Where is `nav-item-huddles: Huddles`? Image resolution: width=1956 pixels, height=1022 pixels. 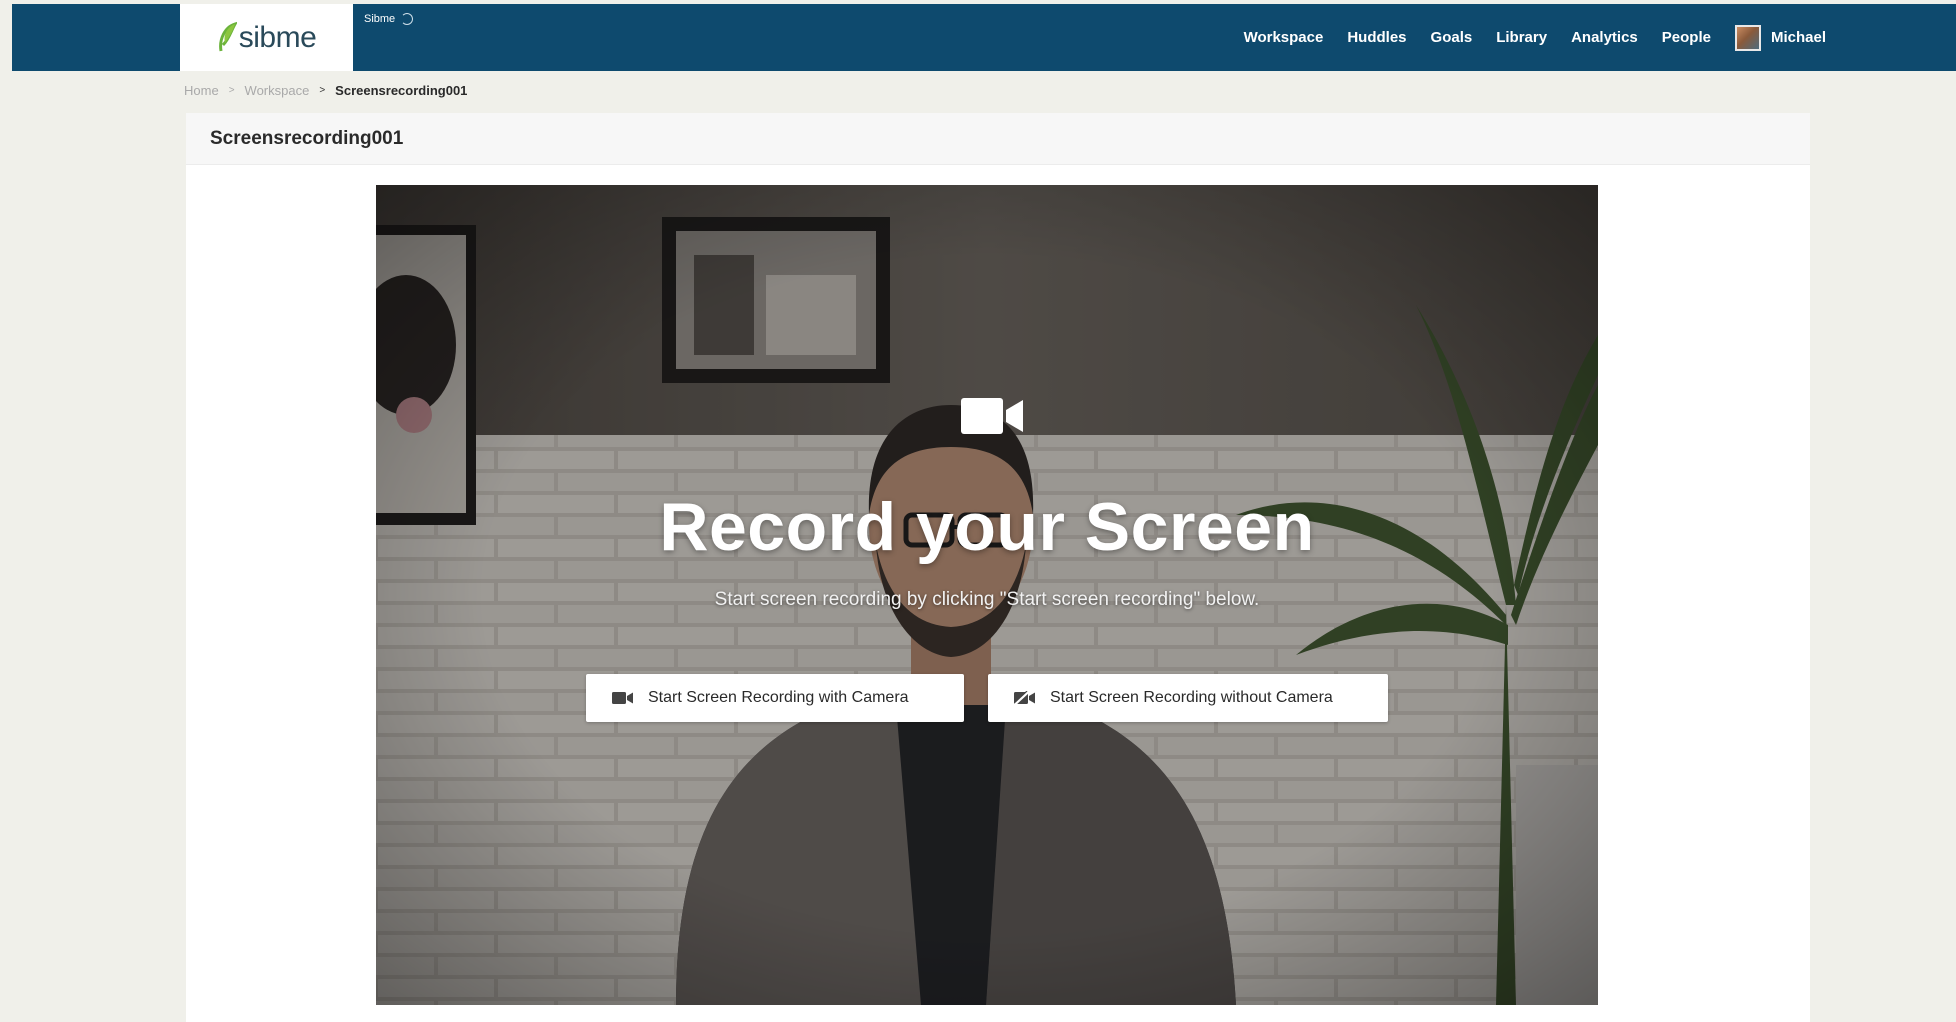
nav-item-huddles: Huddles is located at coordinates (1376, 37).